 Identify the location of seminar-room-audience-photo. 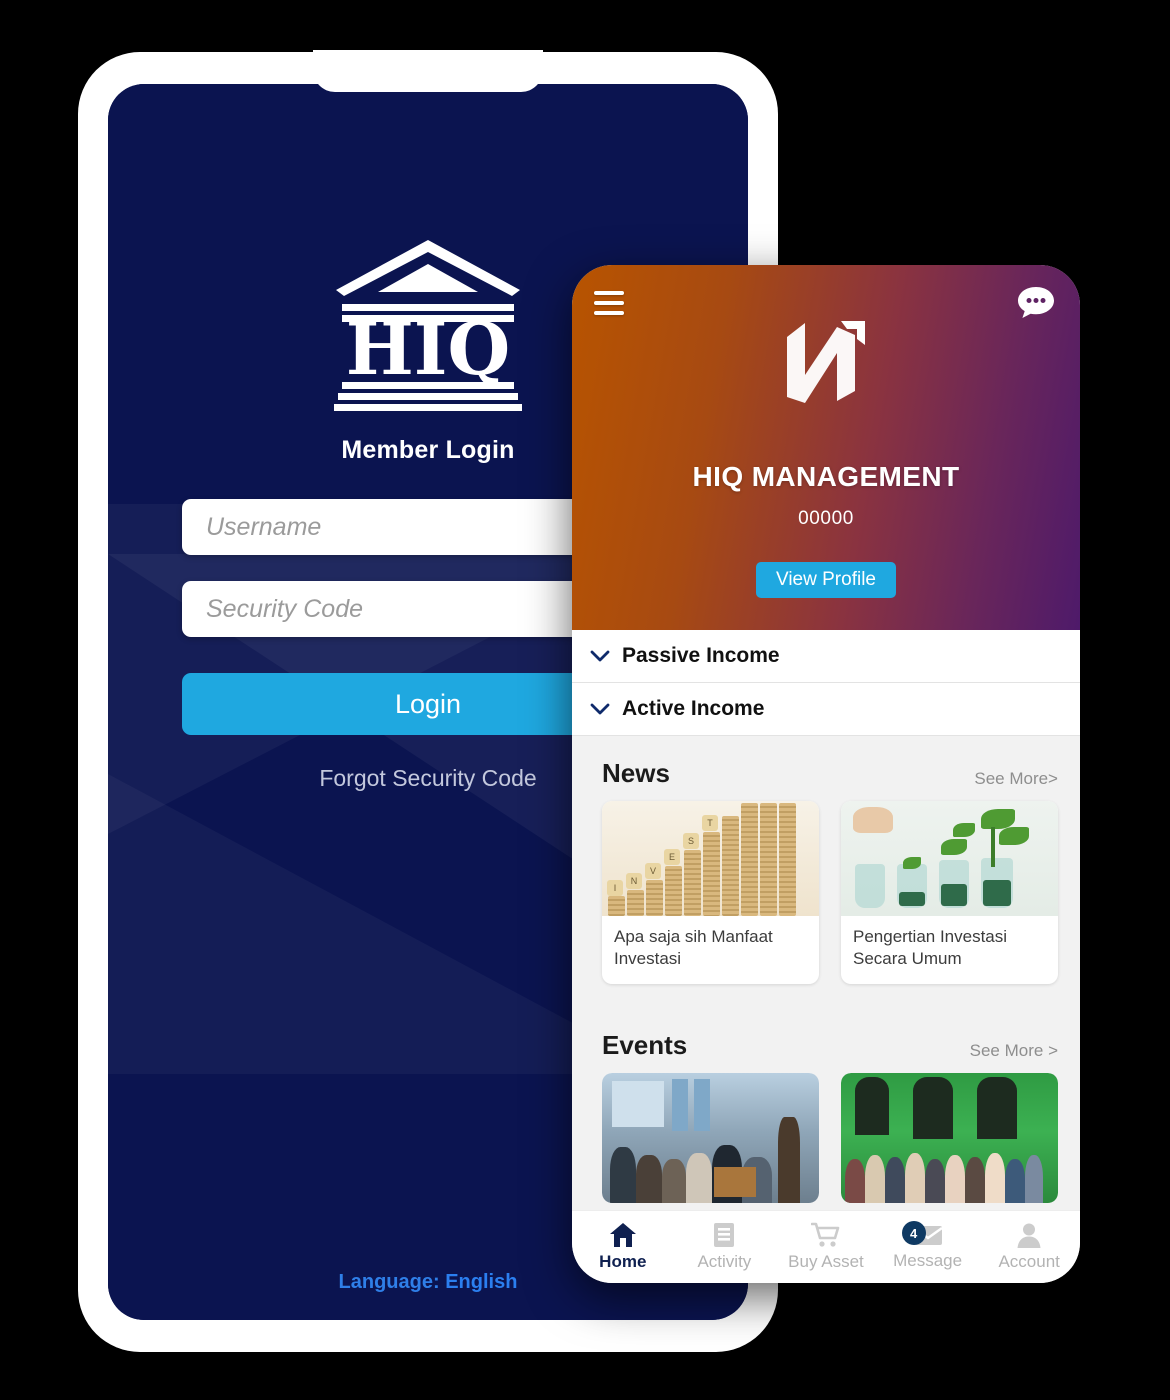
(710, 1137).